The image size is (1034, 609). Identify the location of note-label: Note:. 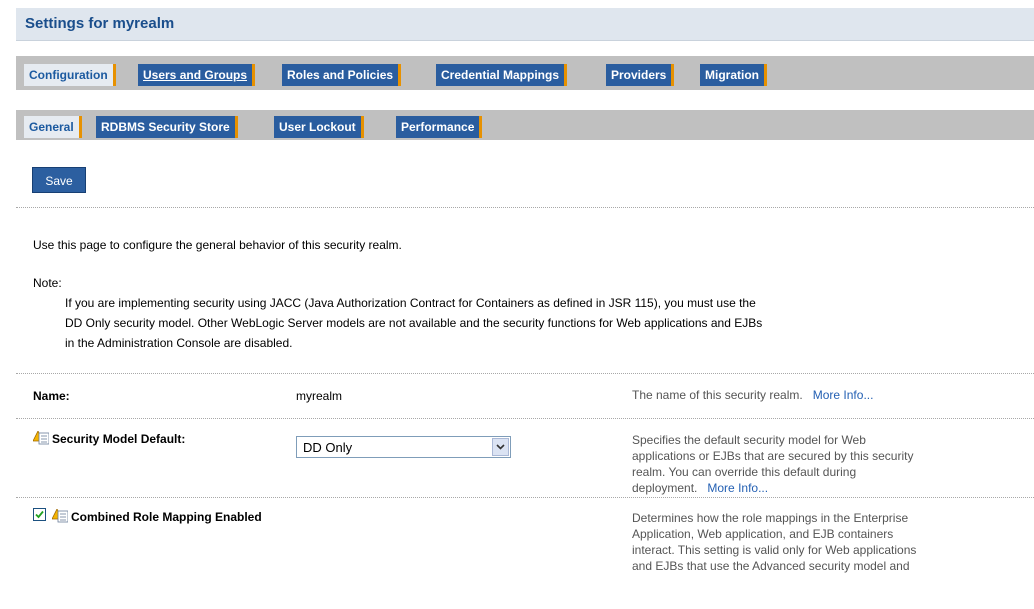
(47, 283).